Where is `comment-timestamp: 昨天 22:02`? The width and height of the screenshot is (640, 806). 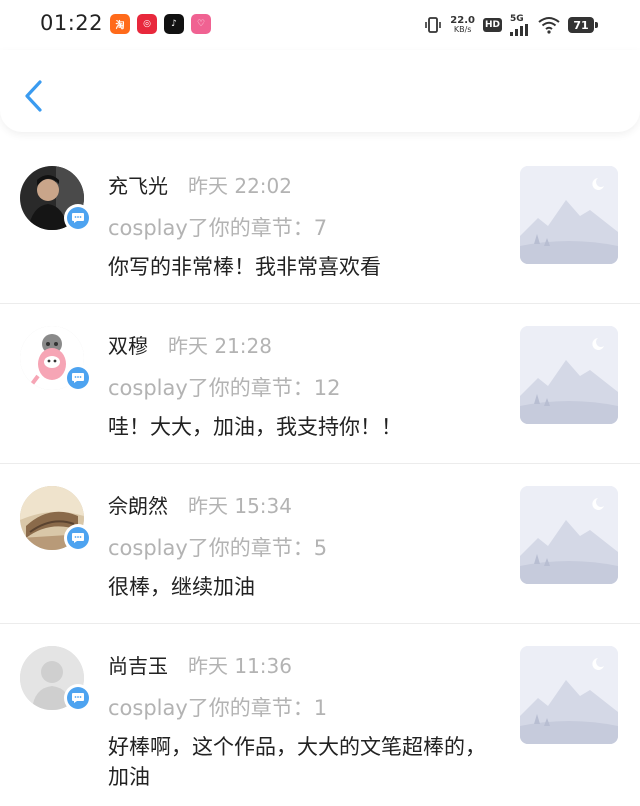
comment-timestamp: 昨天 22:02 is located at coordinates (240, 186).